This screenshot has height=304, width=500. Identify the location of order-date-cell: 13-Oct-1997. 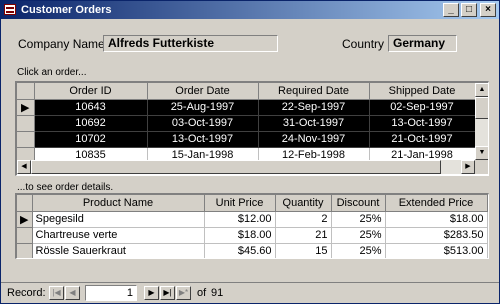
(203, 139).